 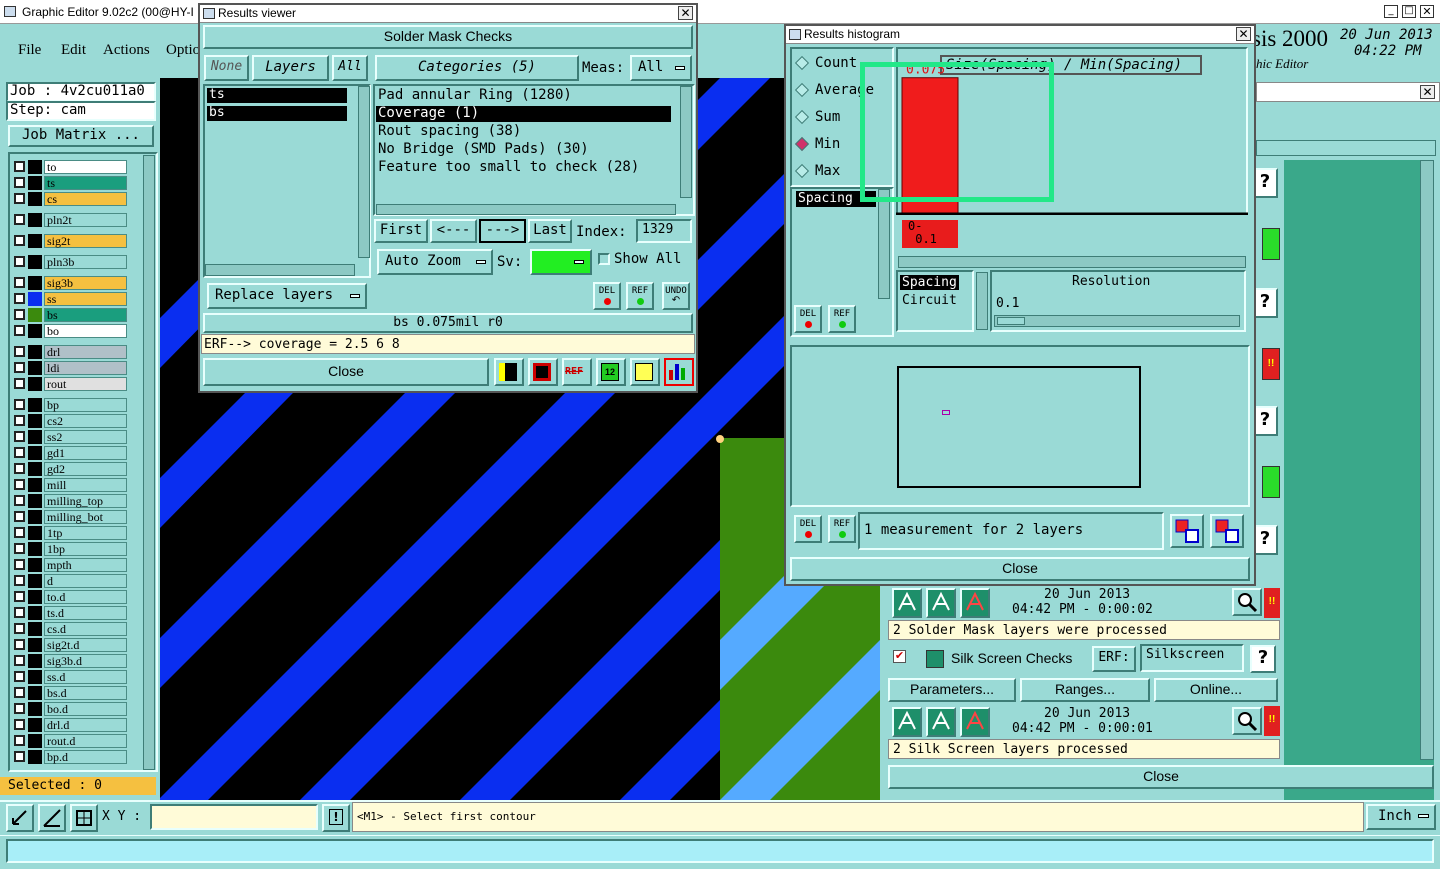 What do you see at coordinates (884, 244) in the screenshot?
I see `spacing-list-scroll` at bounding box center [884, 244].